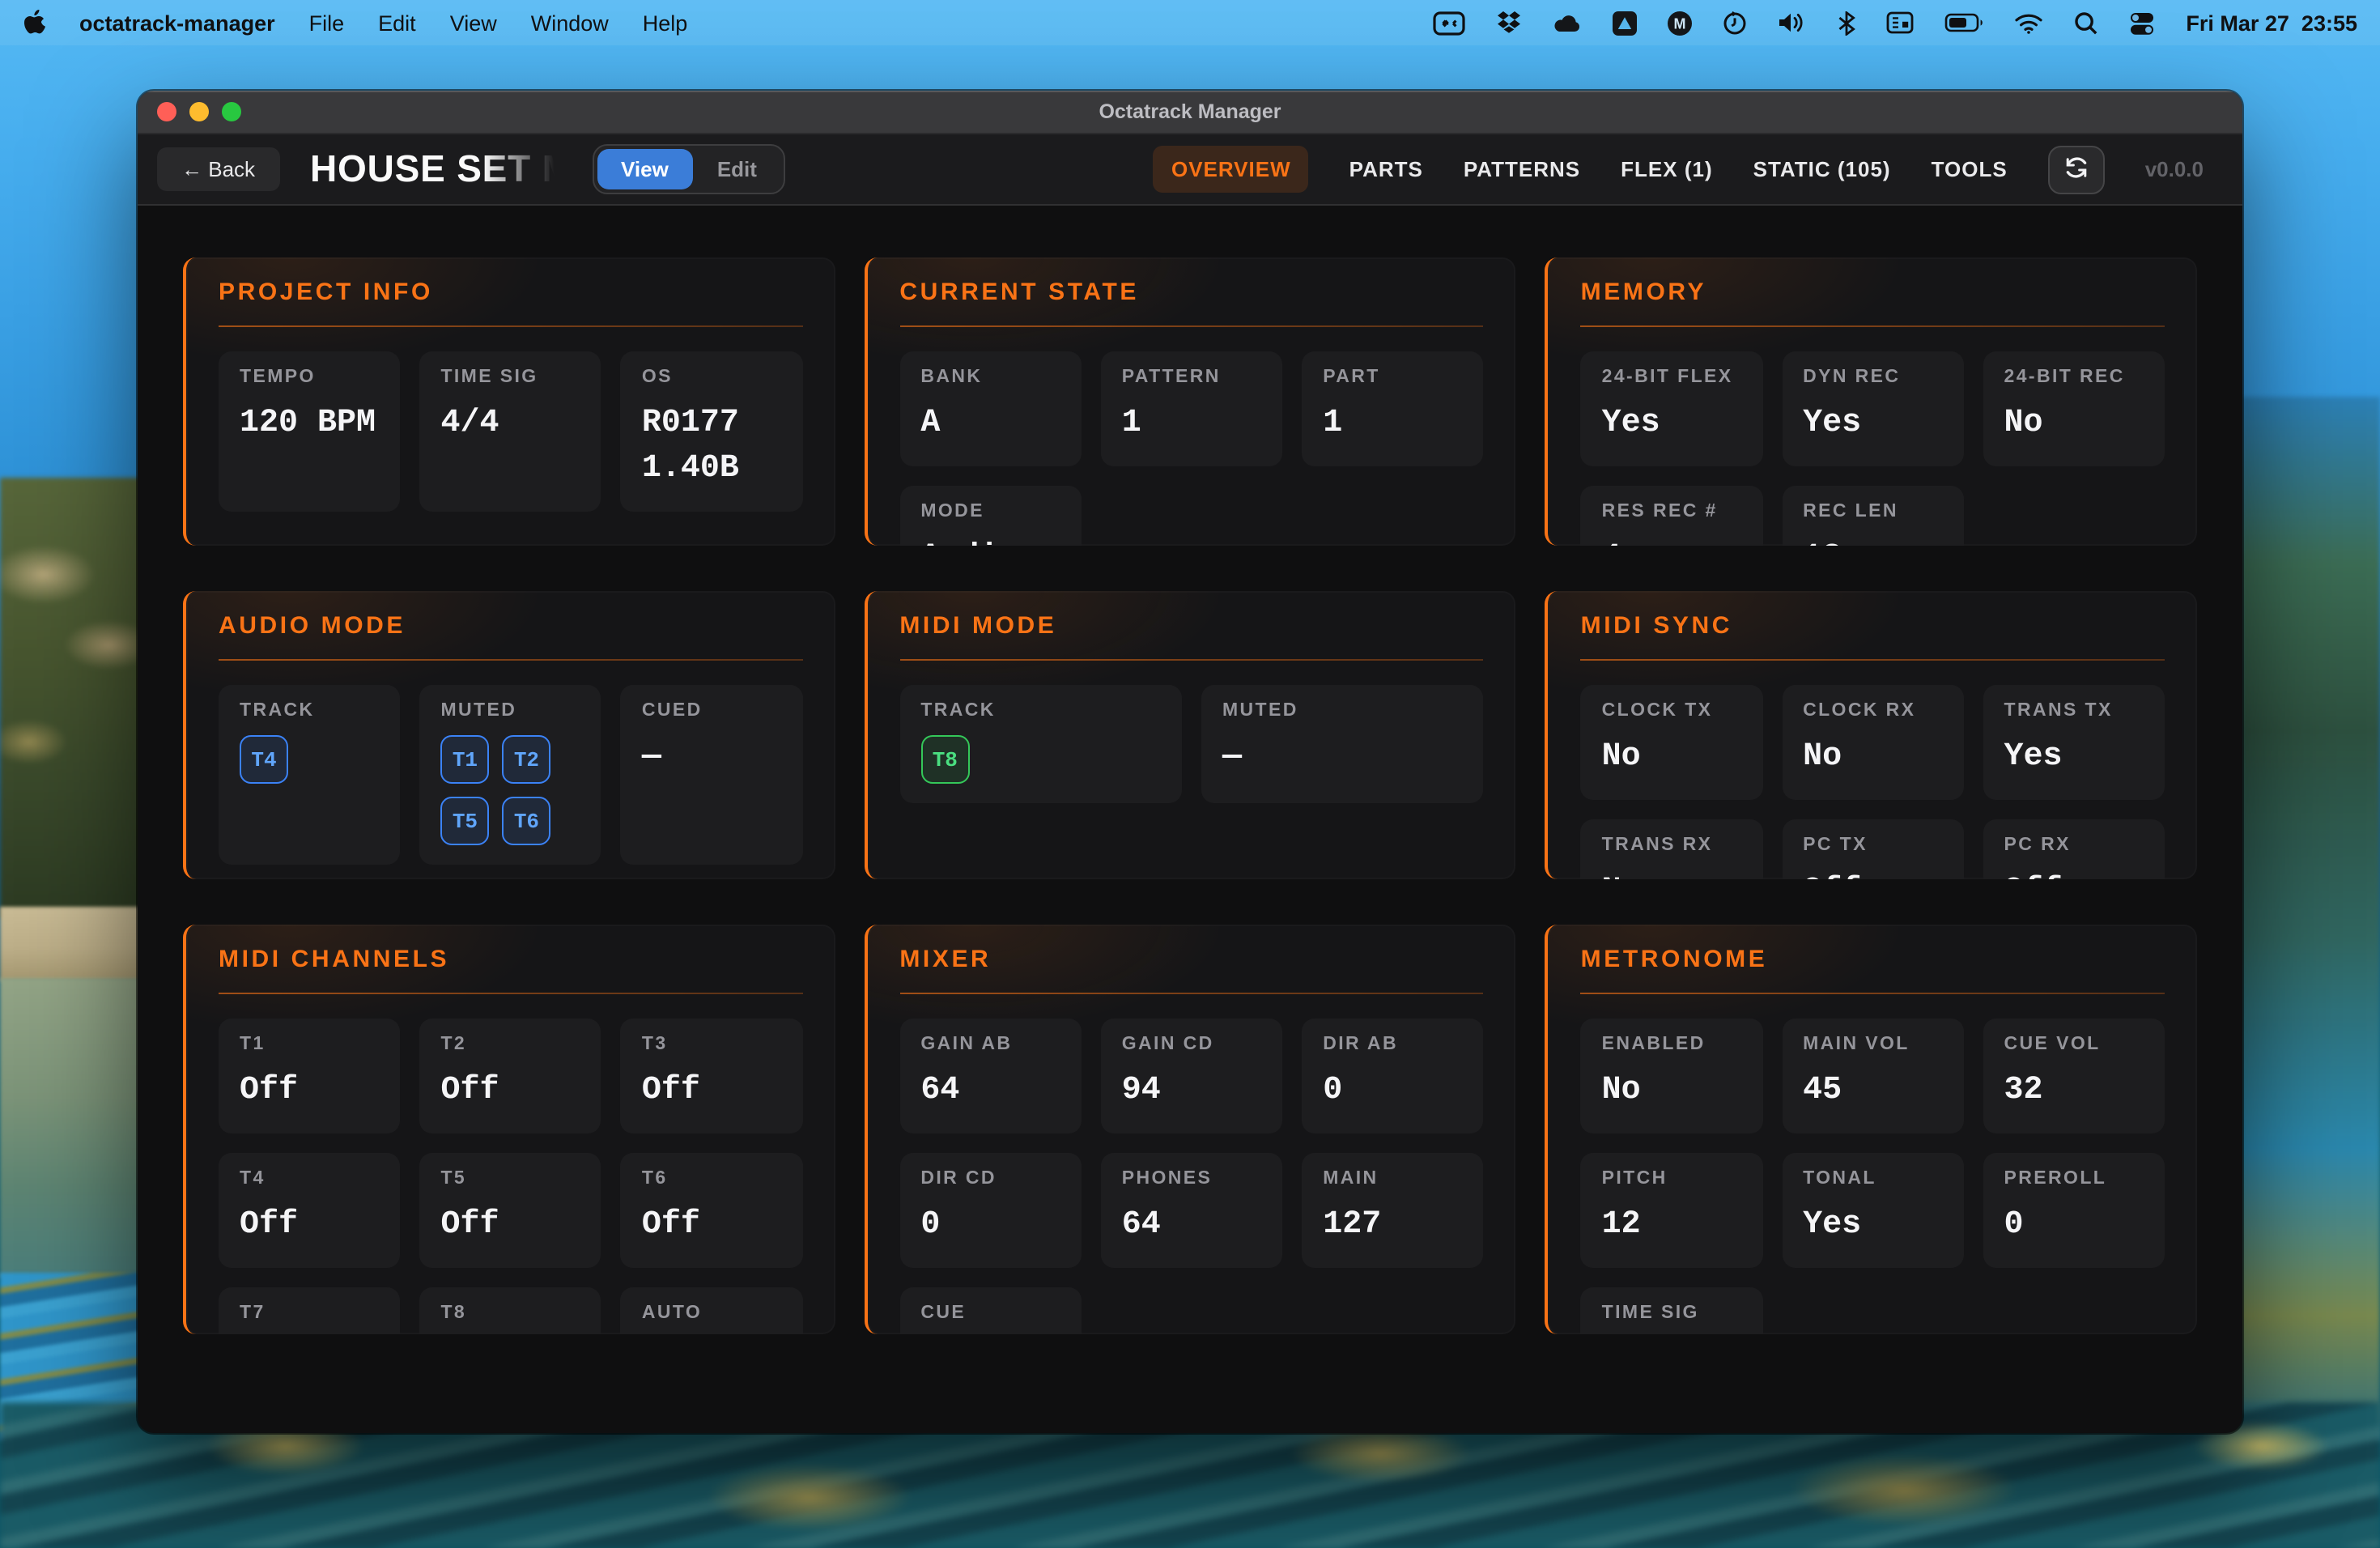  I want to click on menu-item-edit: Edit, so click(397, 23).